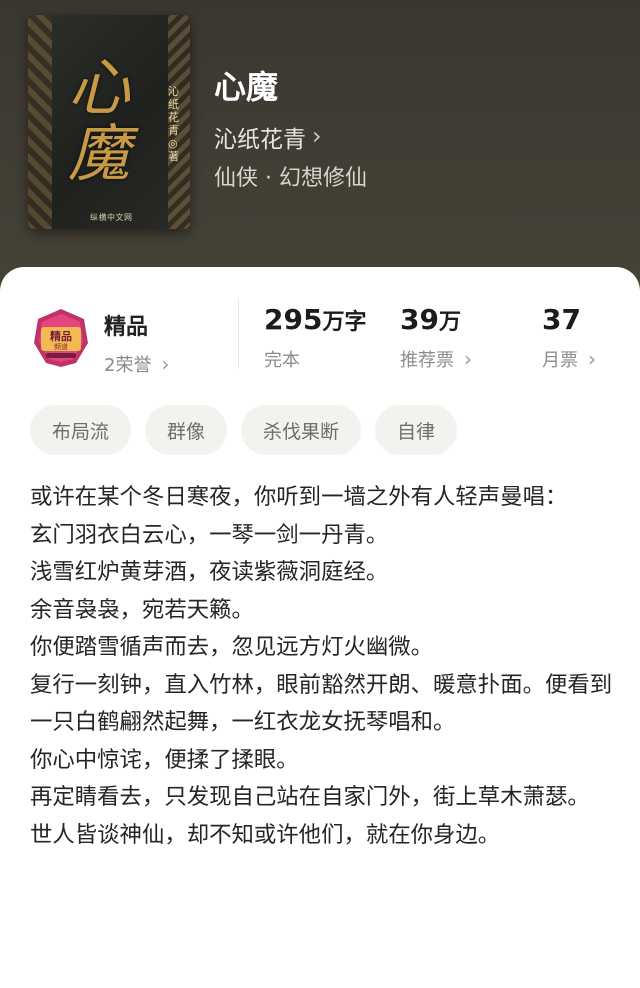 The height and width of the screenshot is (988, 640). Describe the element at coordinates (569, 337) in the screenshot. I see `stat-monthly-votes: 37 月票 ›` at that location.